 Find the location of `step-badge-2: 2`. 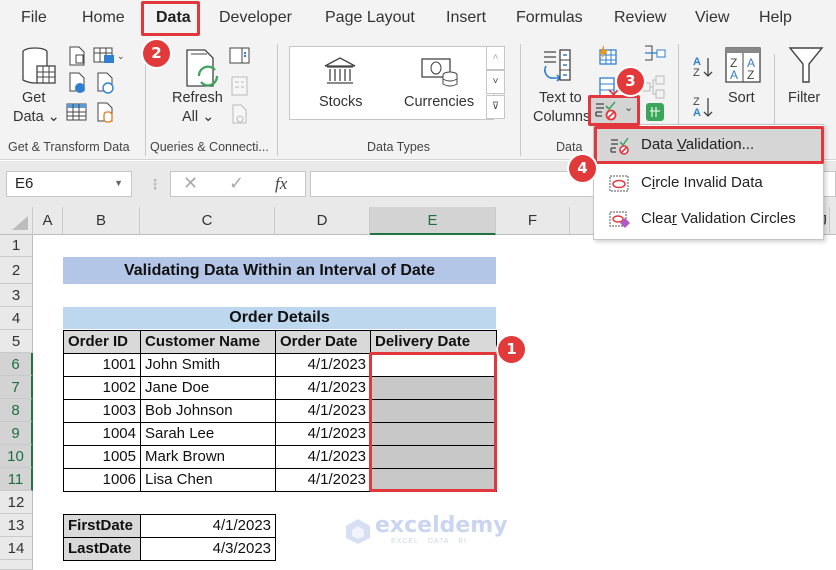

step-badge-2: 2 is located at coordinates (156, 53).